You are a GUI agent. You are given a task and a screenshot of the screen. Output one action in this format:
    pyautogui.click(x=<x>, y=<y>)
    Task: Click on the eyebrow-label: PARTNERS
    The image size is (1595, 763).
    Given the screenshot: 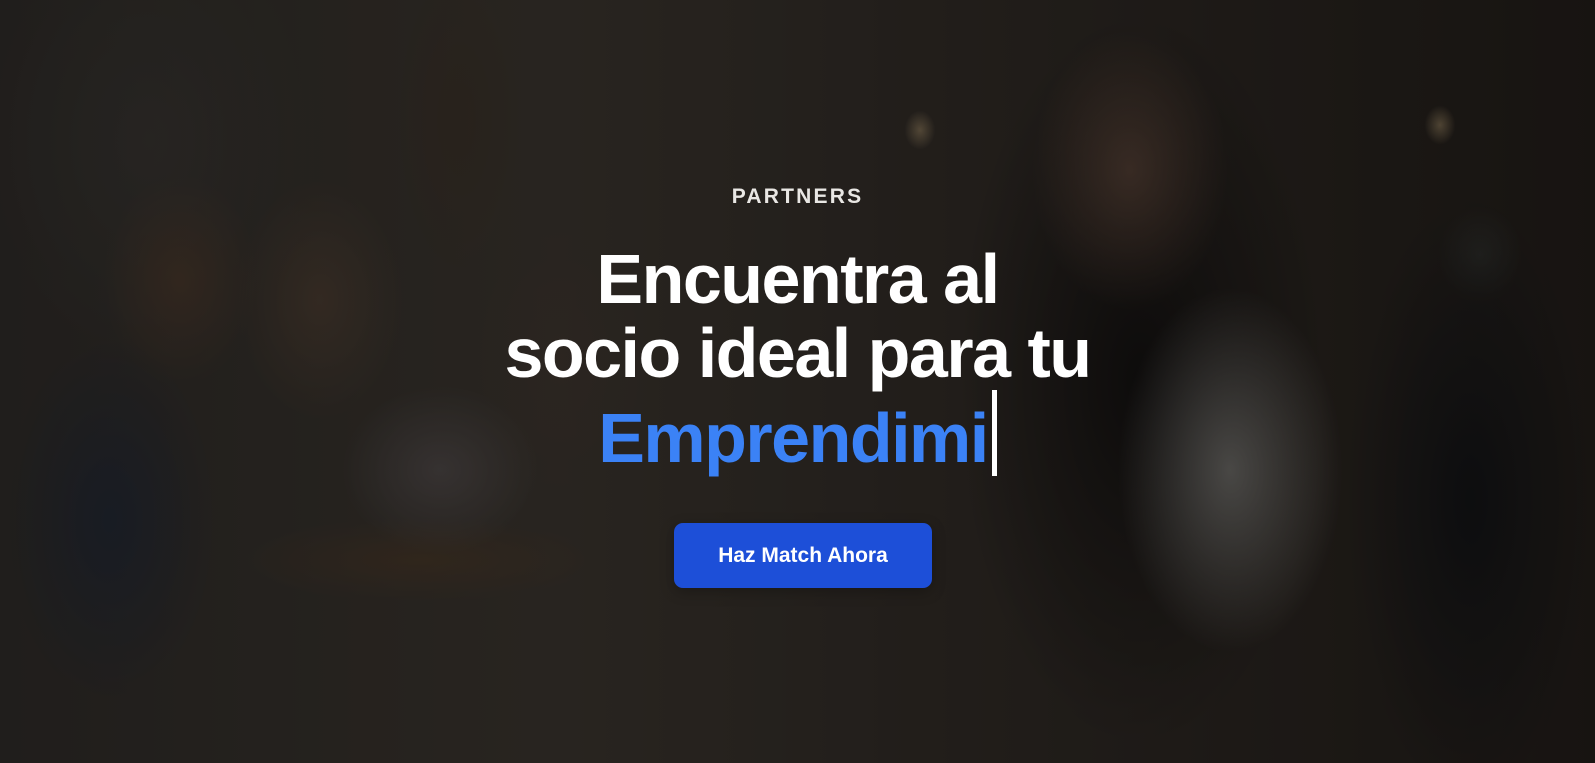 What is the action you would take?
    pyautogui.click(x=797, y=196)
    